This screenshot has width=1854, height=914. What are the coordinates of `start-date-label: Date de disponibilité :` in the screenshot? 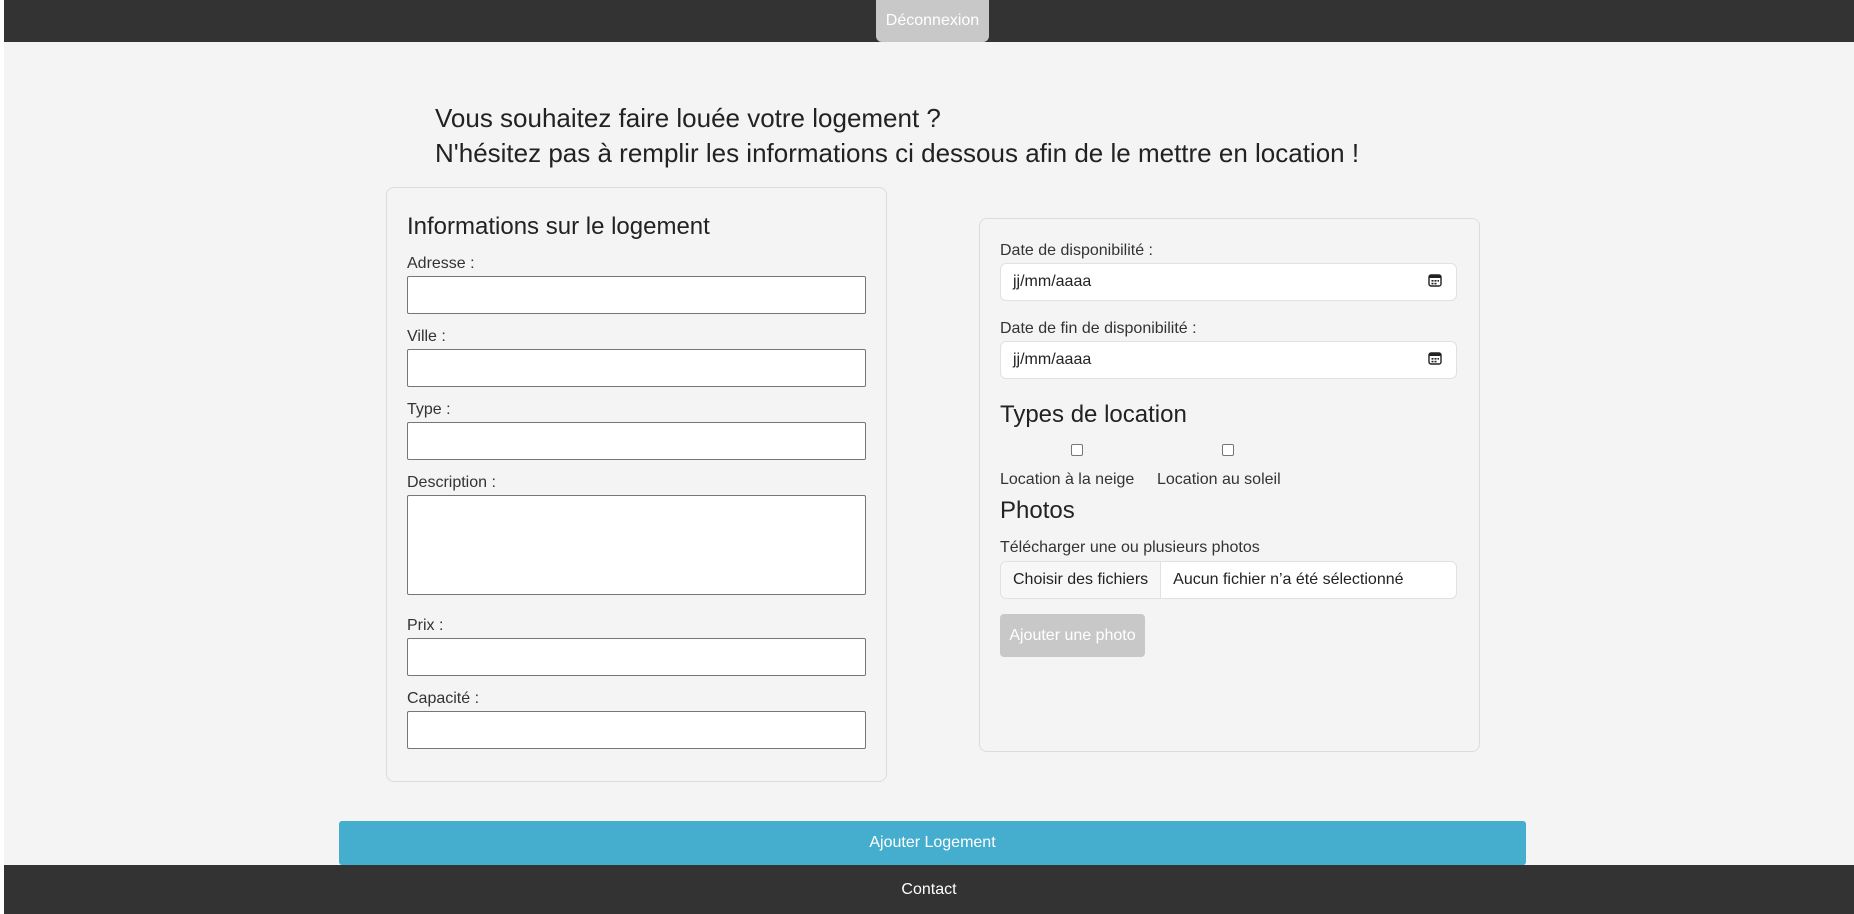 It's located at (1076, 250).